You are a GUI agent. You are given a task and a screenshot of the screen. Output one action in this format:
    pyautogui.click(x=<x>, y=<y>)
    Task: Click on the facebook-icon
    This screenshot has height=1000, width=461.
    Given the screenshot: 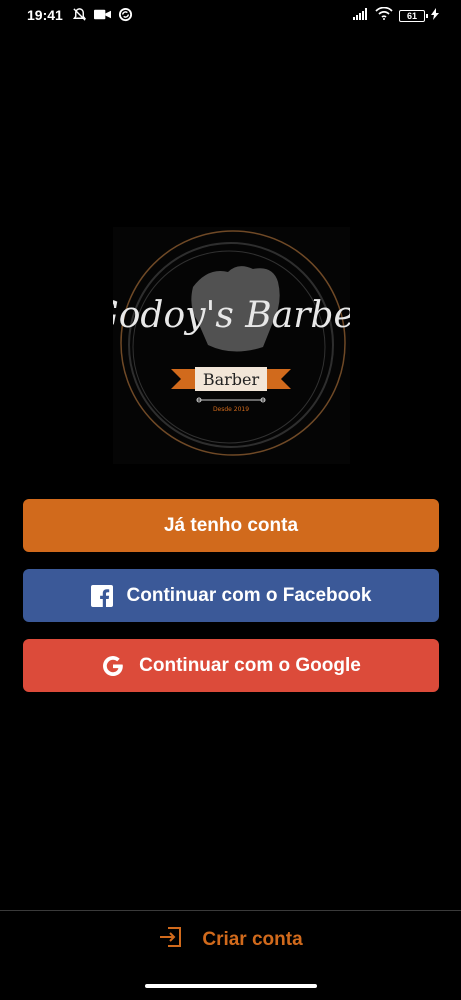 What is the action you would take?
    pyautogui.click(x=101, y=595)
    